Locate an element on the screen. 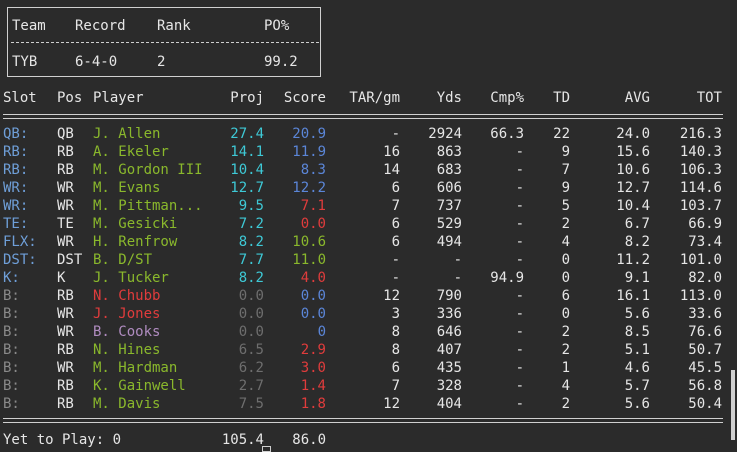  row-avg: 10.6 is located at coordinates (633, 170).